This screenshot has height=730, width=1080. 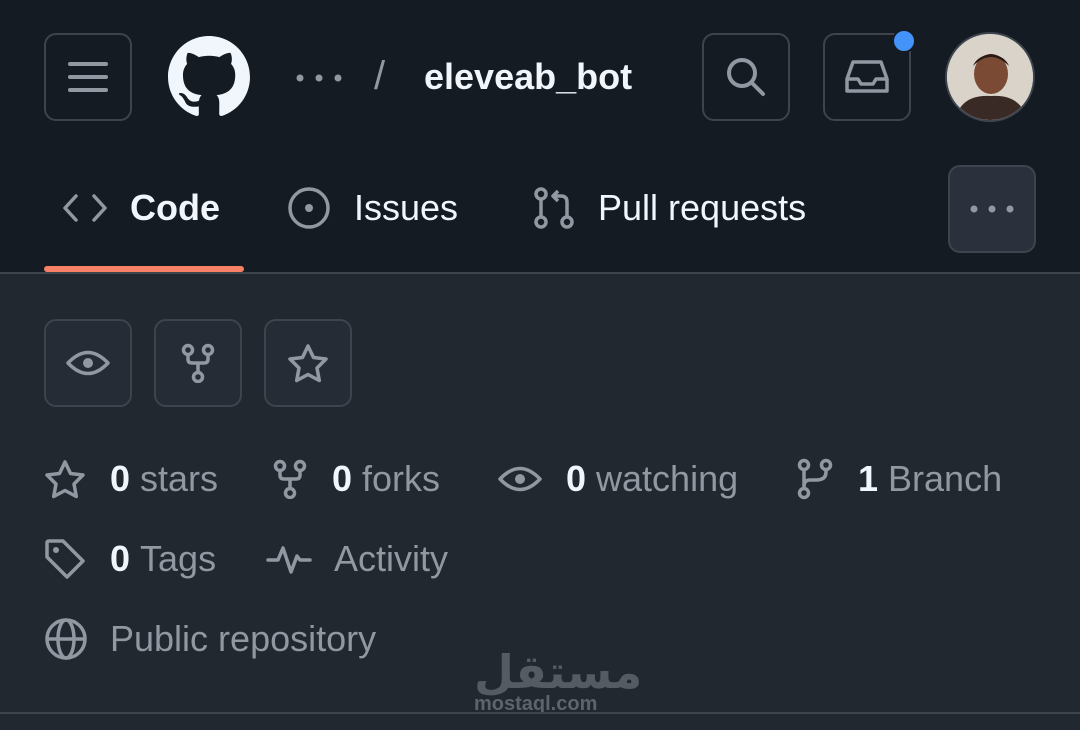 I want to click on avatar, so click(x=990, y=77).